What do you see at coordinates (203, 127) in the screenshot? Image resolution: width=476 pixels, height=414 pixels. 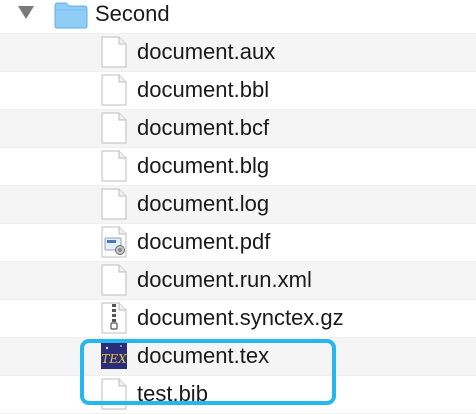 I see `file-name: document.bcf` at bounding box center [203, 127].